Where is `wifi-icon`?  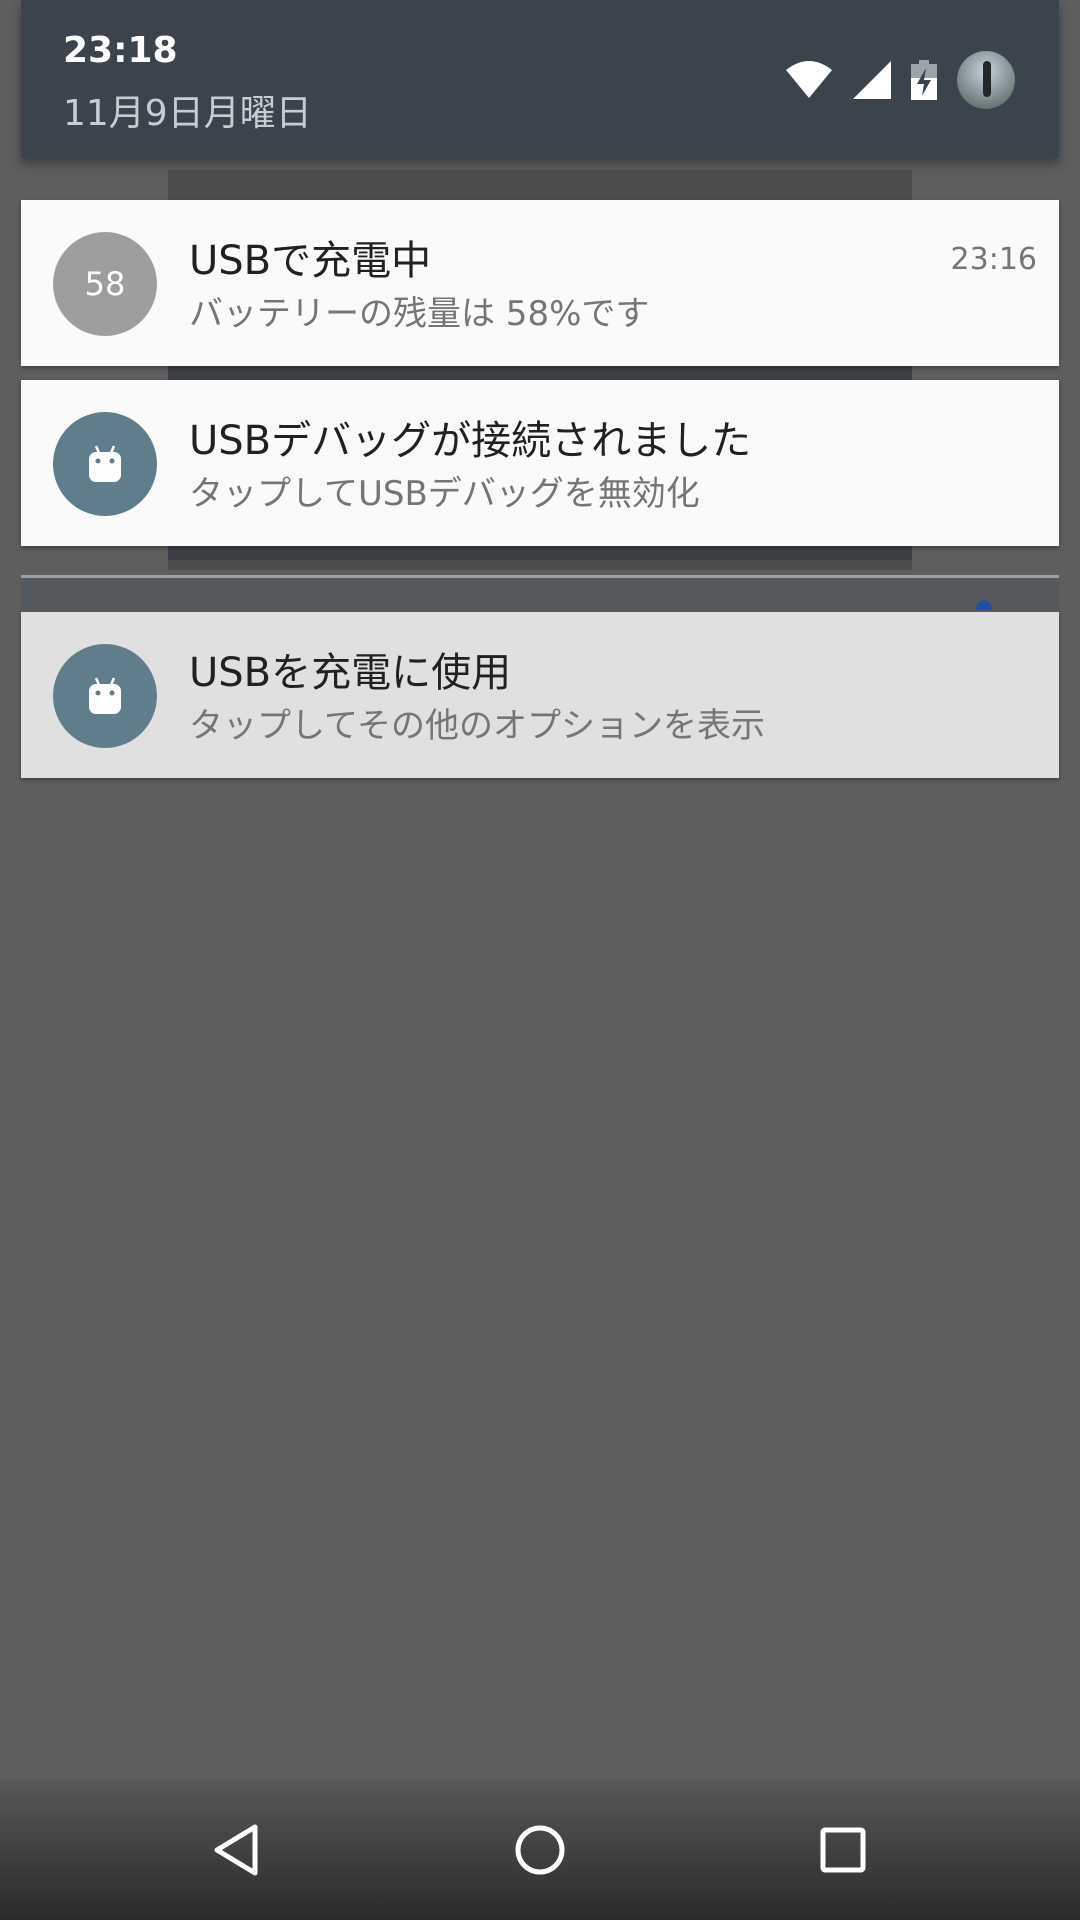 wifi-icon is located at coordinates (809, 80).